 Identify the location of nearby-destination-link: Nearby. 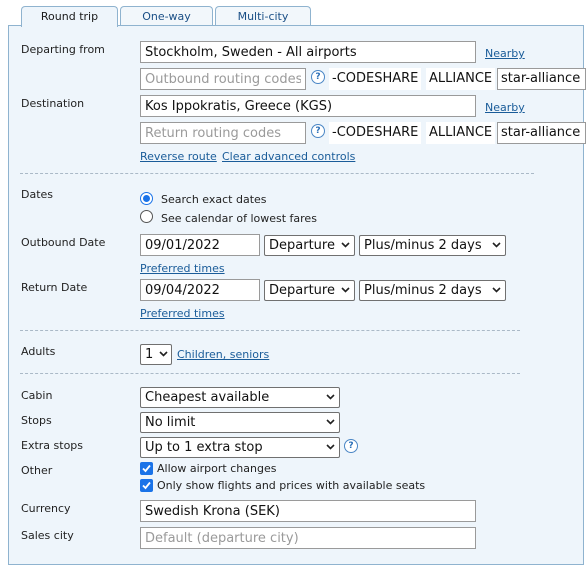
(505, 107).